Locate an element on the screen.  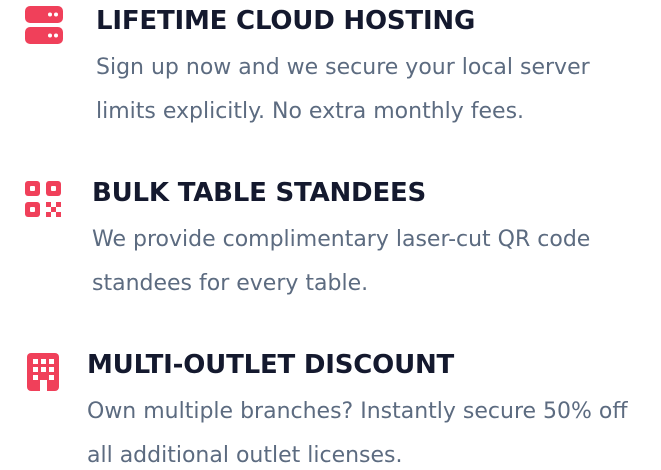
qr-code-icon is located at coordinates (44, 200).